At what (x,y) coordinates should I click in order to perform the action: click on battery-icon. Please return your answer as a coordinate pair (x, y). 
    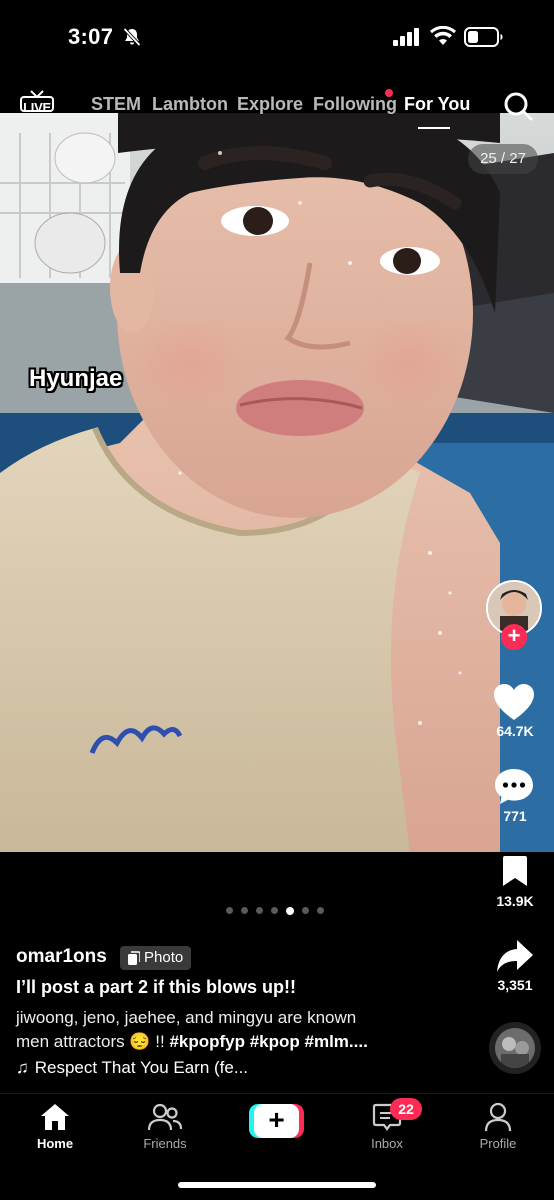
    Looking at the image, I should click on (483, 37).